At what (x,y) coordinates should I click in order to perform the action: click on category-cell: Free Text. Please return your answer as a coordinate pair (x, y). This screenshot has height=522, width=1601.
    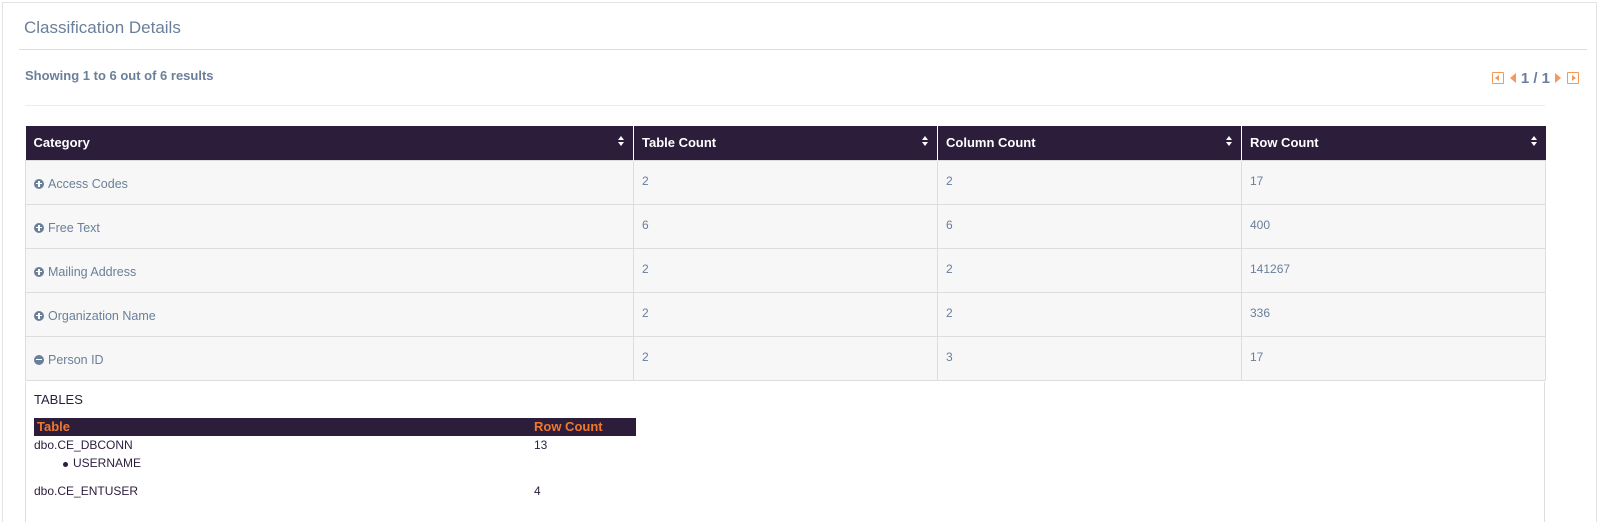
    Looking at the image, I should click on (329, 226).